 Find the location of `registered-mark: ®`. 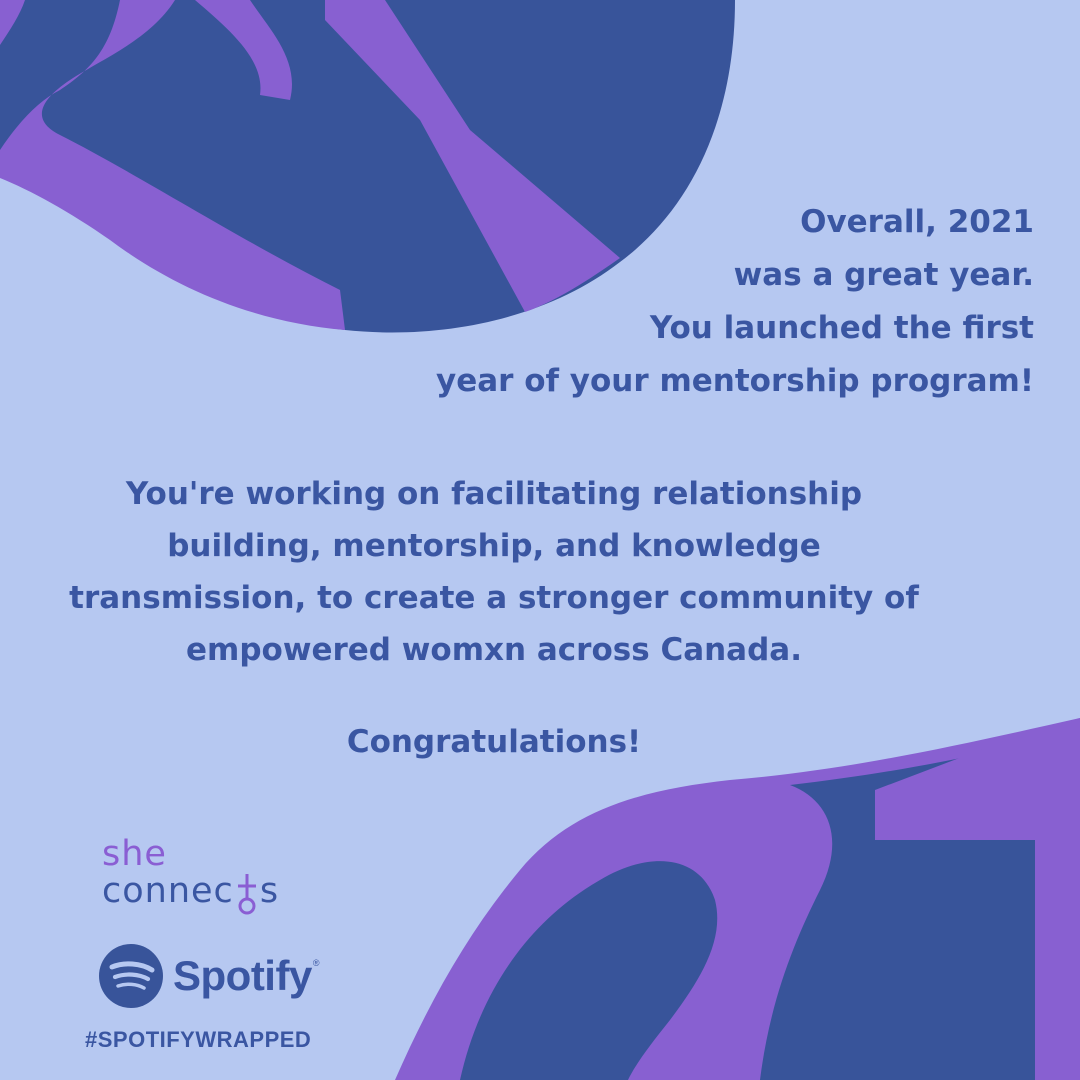

registered-mark: ® is located at coordinates (316, 963).